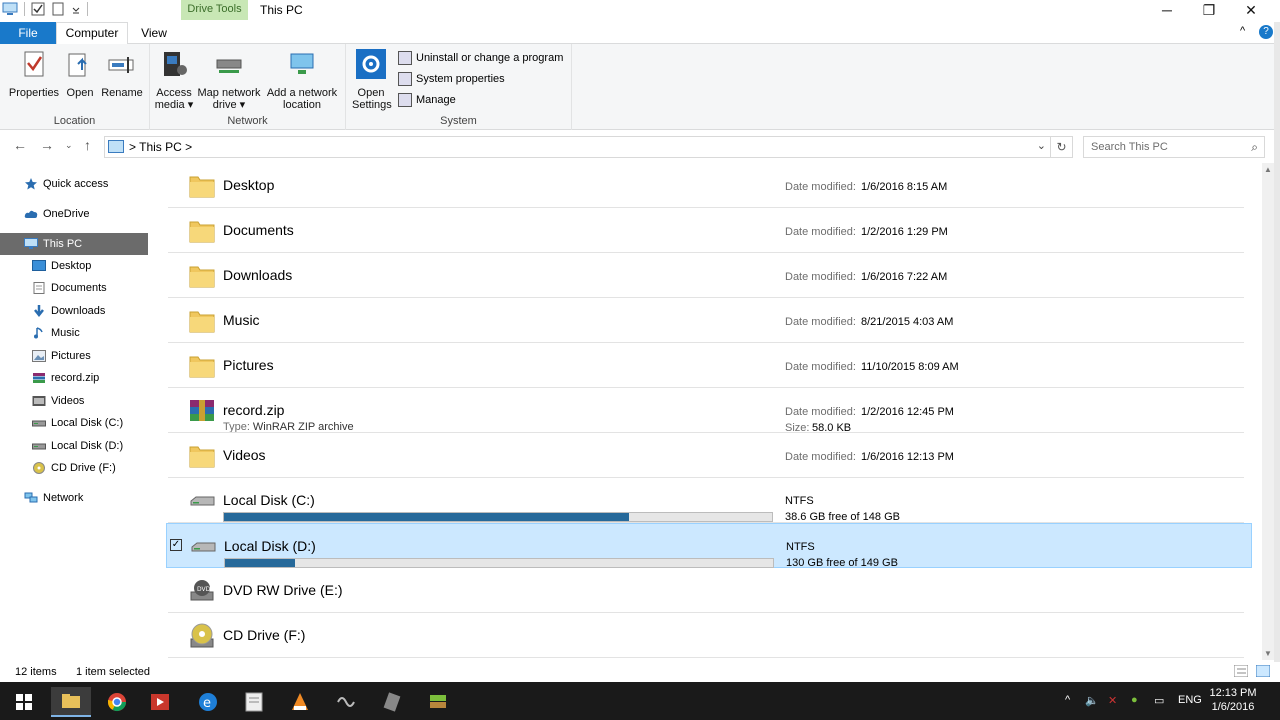 The width and height of the screenshot is (1280, 720). I want to click on collapse-ribbon-icon: ^, so click(1242, 31).